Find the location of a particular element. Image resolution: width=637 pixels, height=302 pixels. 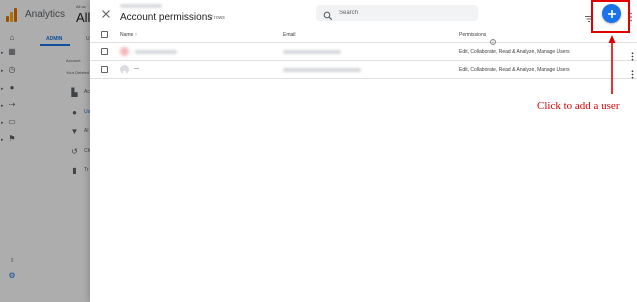

annotation-arrow-icon is located at coordinates (612, 64).